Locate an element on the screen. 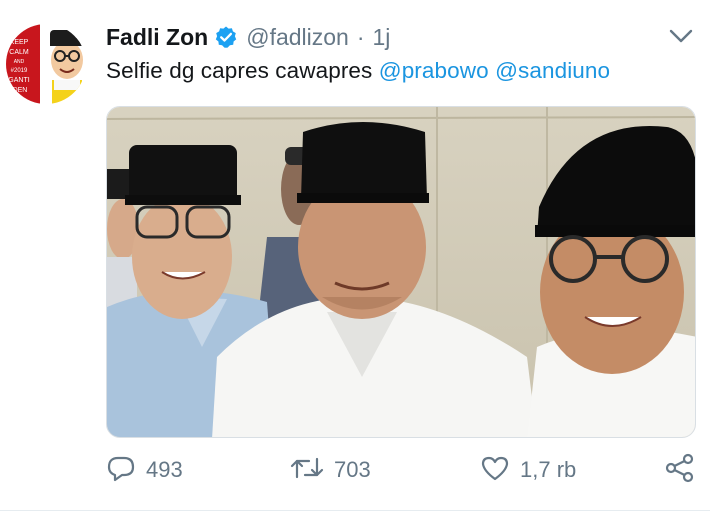 This screenshot has height=526, width=710. avatar-sign-line: IDEN is located at coordinates (19, 90).